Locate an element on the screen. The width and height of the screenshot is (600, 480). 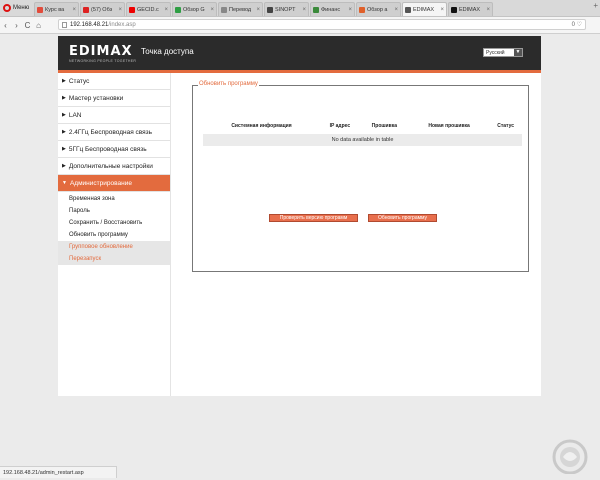
new-tab-button: + is located at coordinates (595, 5).